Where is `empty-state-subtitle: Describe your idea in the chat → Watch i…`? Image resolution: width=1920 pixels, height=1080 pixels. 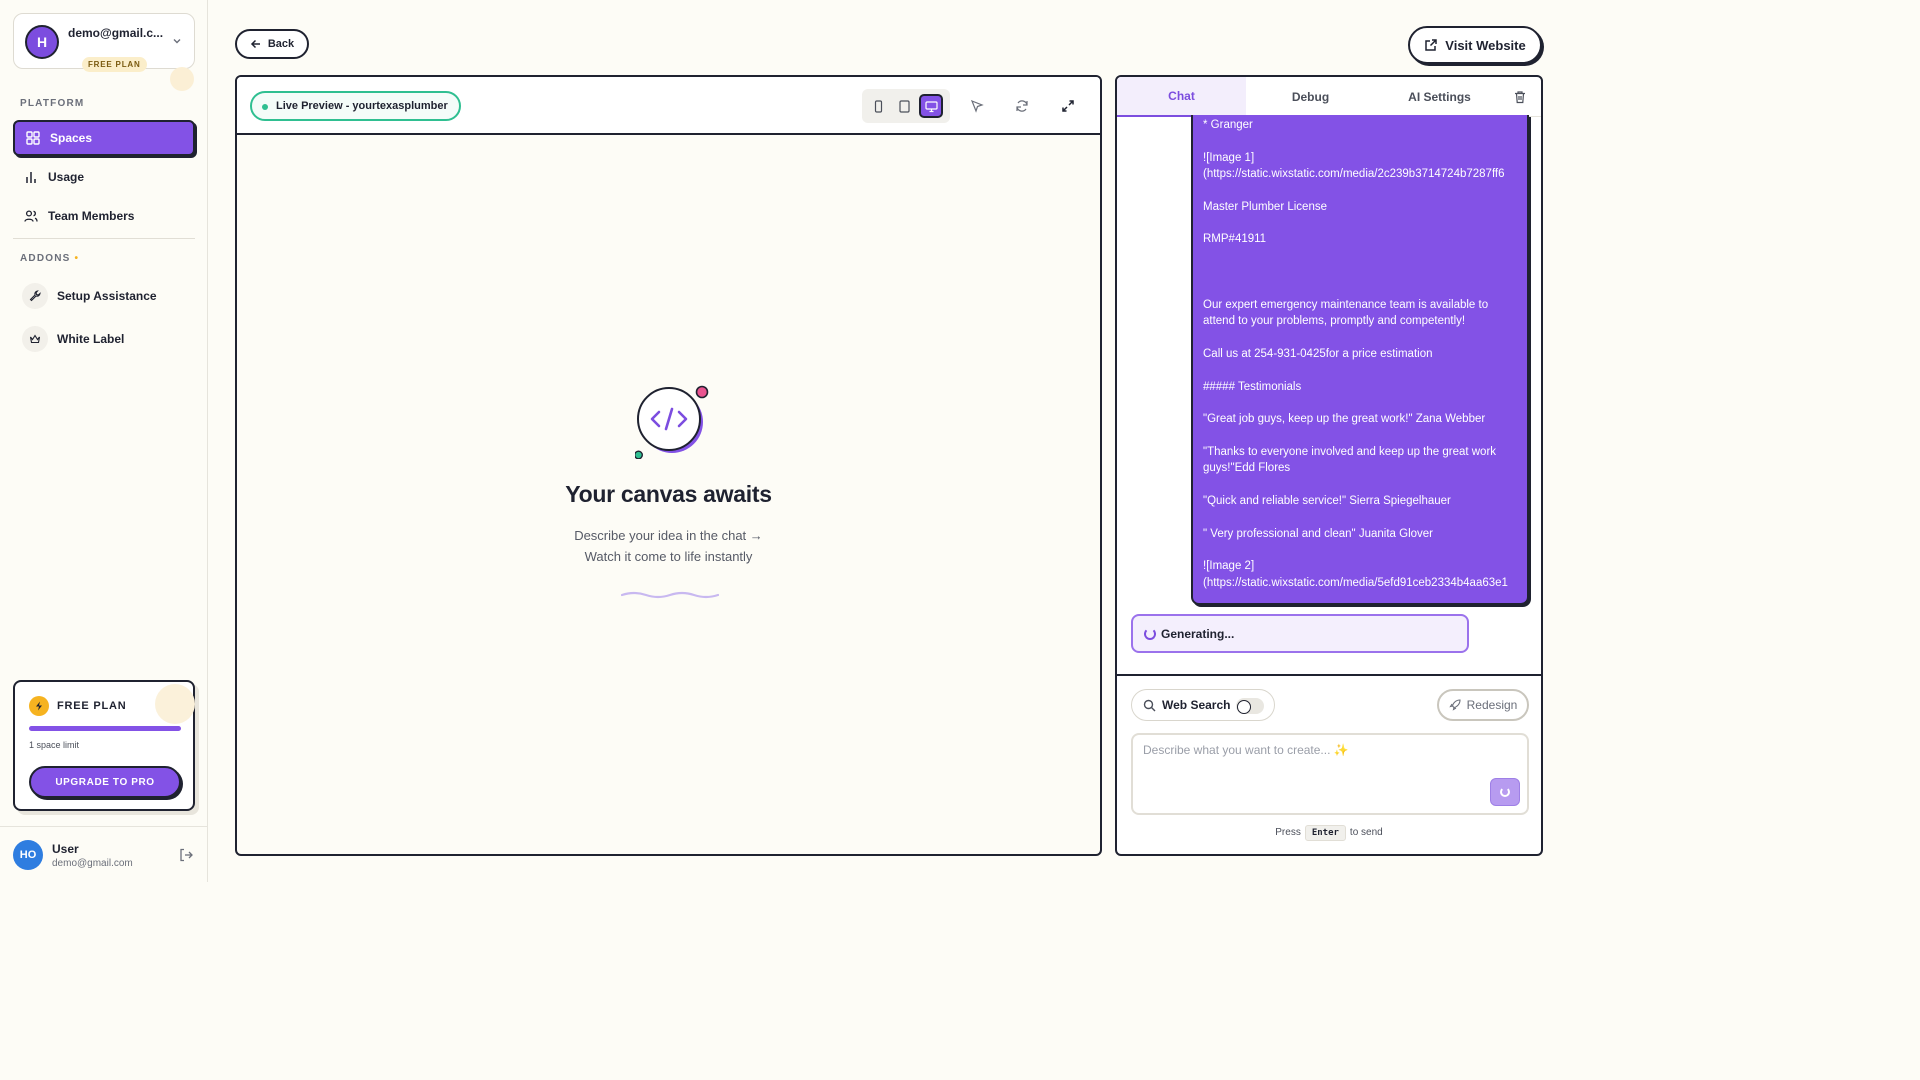 empty-state-subtitle: Describe your idea in the chat → Watch i… is located at coordinates (668, 546).